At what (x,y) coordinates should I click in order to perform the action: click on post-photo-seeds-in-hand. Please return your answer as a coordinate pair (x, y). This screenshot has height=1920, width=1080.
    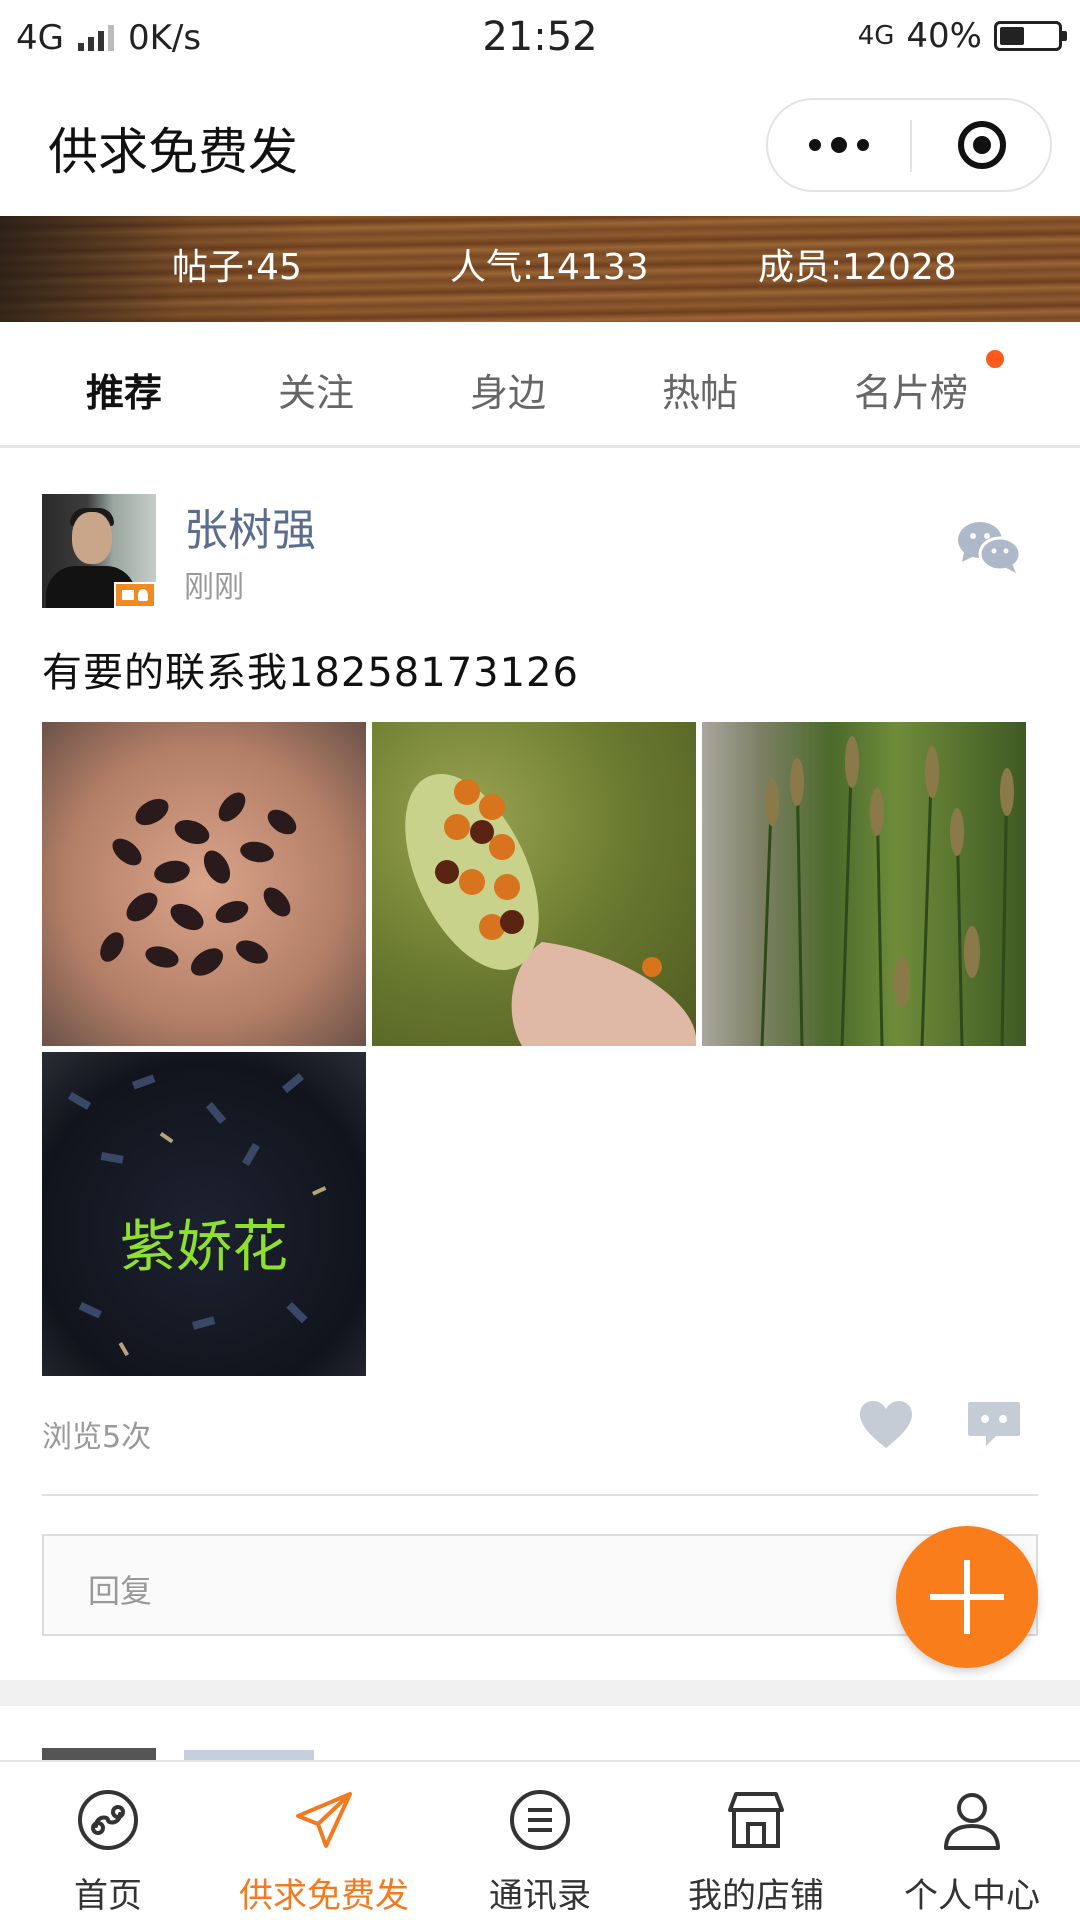
    Looking at the image, I should click on (204, 884).